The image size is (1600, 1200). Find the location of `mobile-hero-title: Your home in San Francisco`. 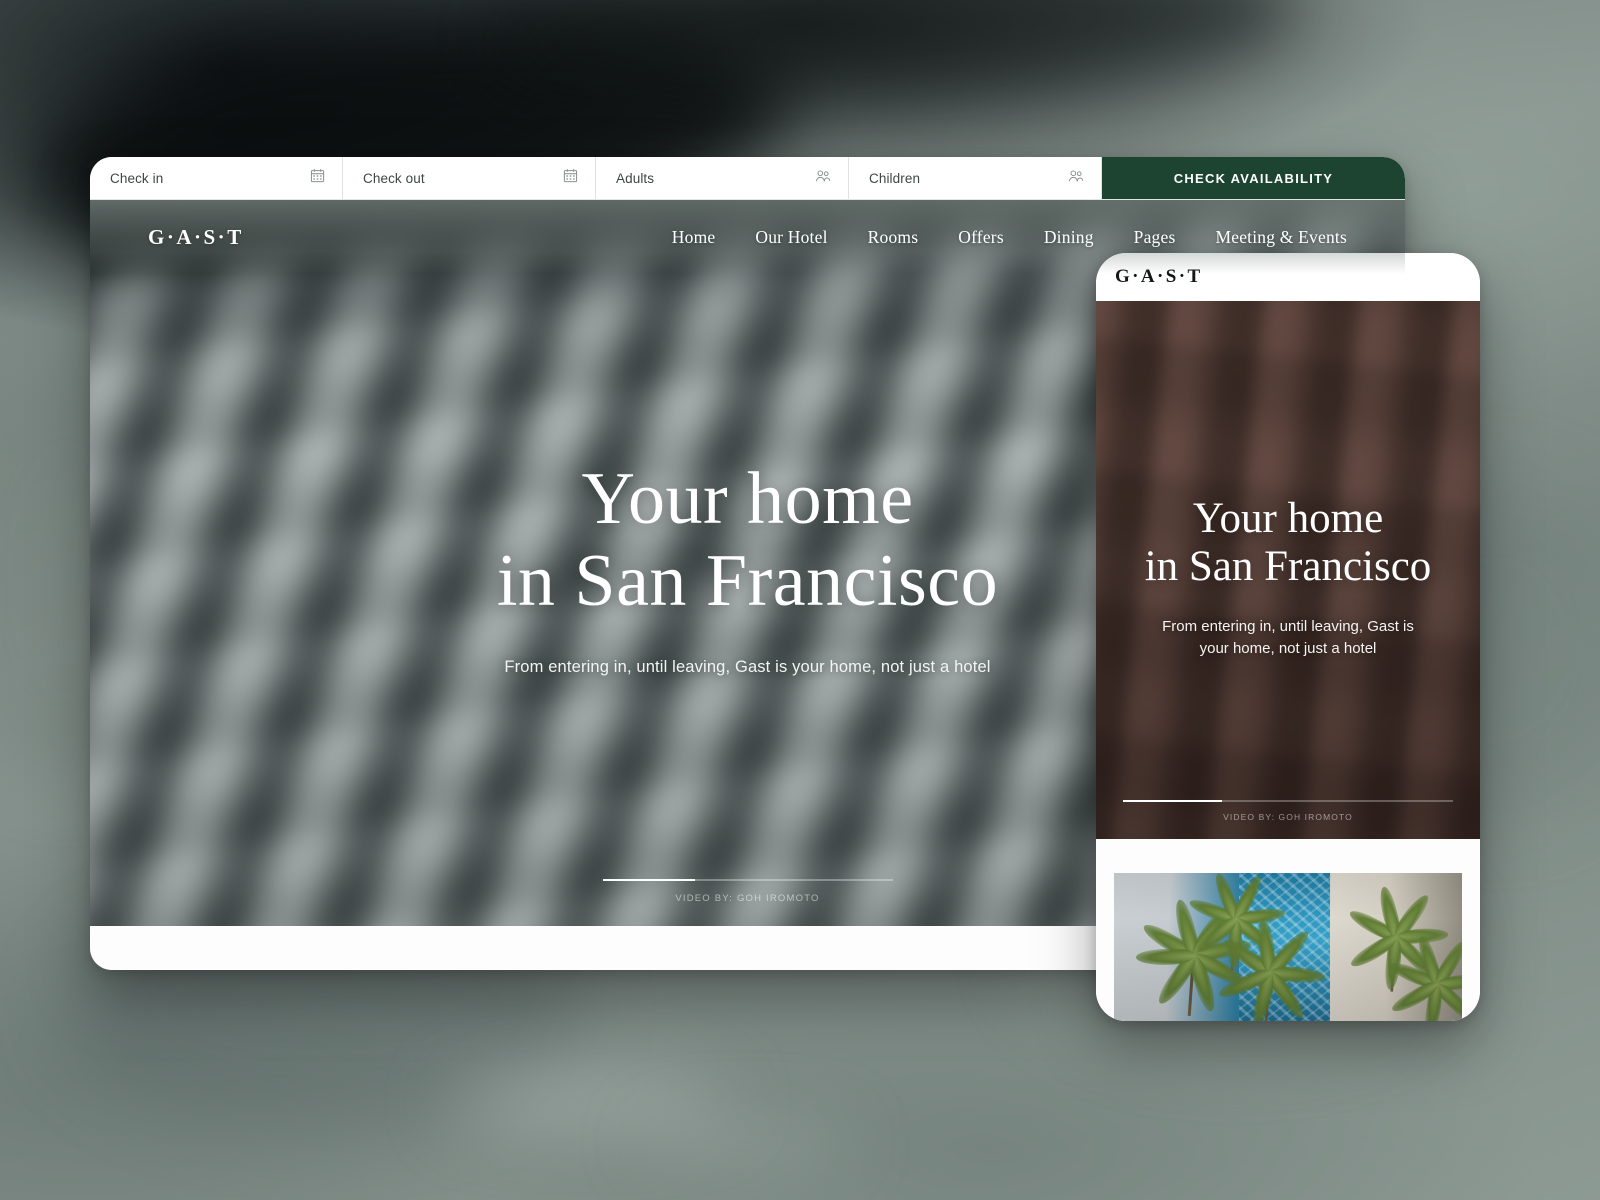

mobile-hero-title: Your home in San Francisco is located at coordinates (1288, 543).